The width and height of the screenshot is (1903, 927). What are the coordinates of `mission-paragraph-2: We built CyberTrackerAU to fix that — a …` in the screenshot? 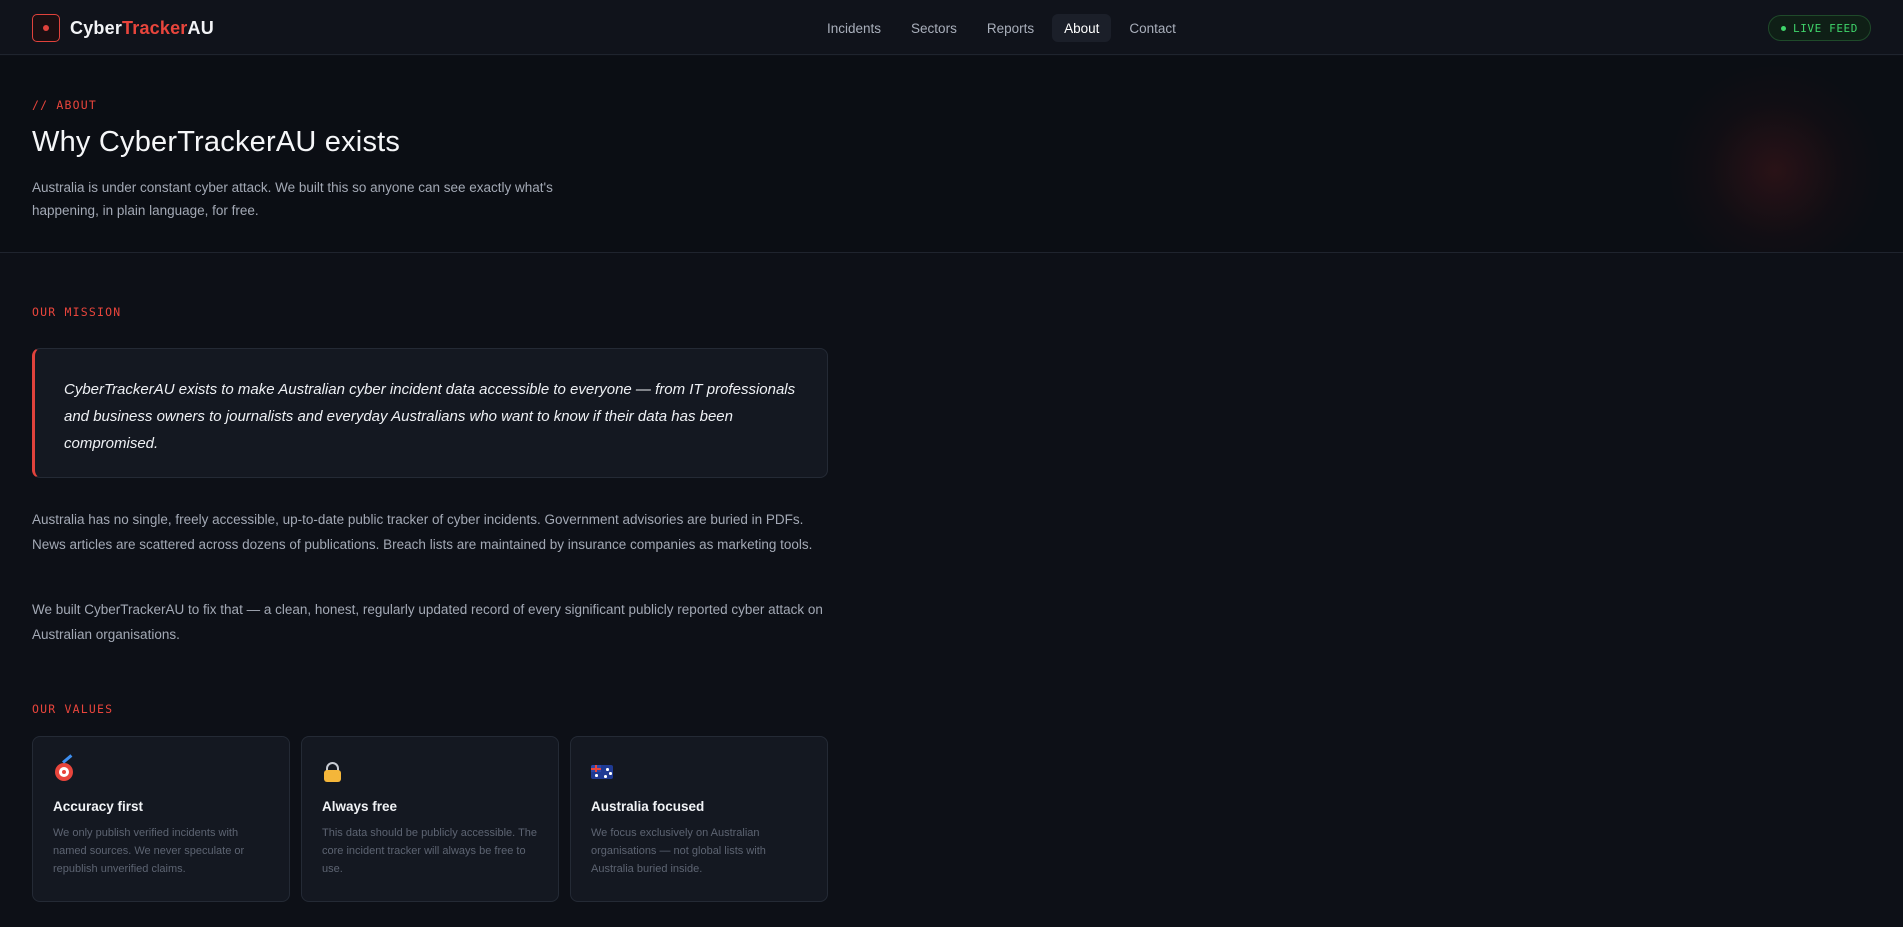 It's located at (427, 622).